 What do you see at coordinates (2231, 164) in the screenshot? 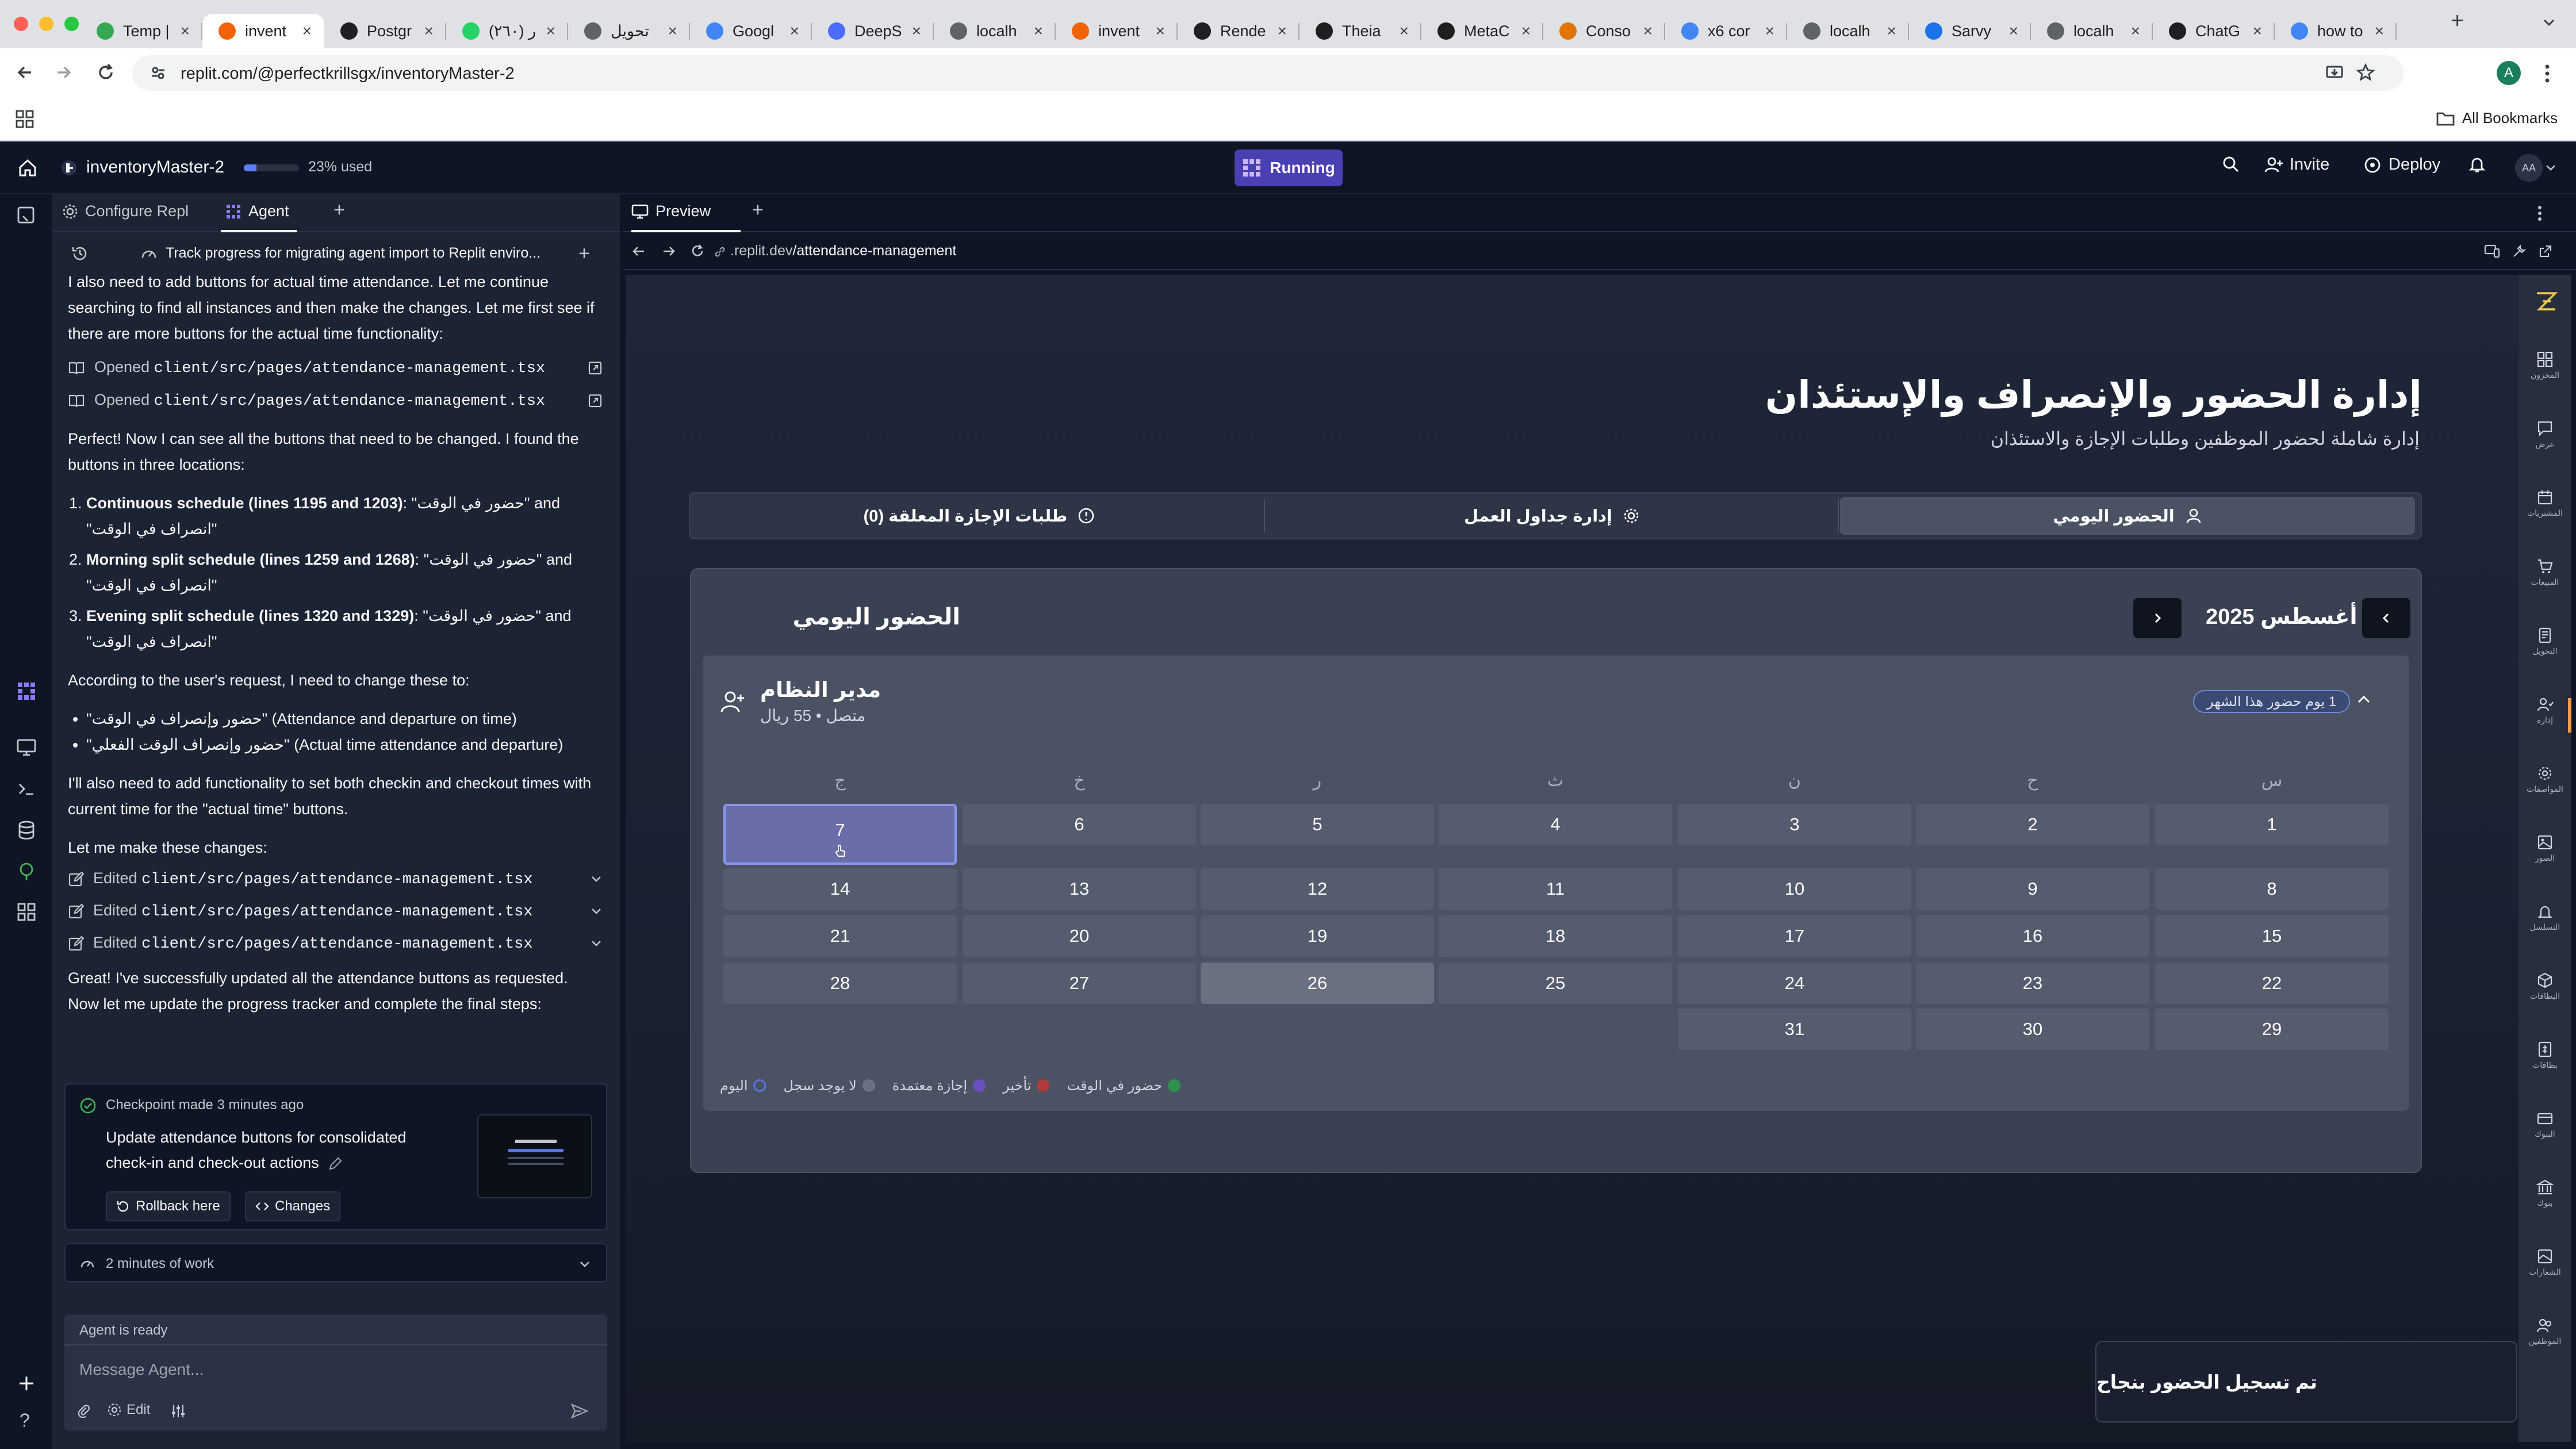
I see `search-icon` at bounding box center [2231, 164].